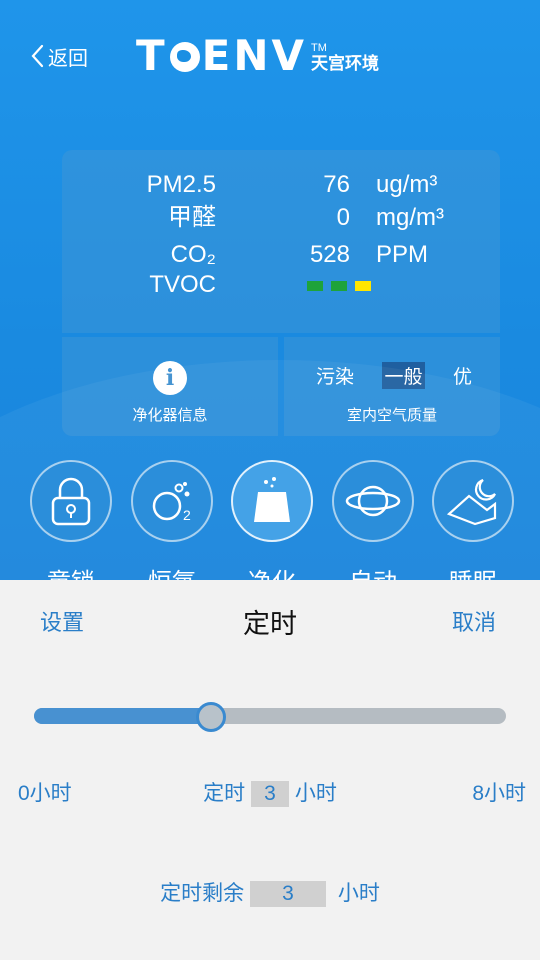  I want to click on timer-unit: 小时, so click(315, 793).